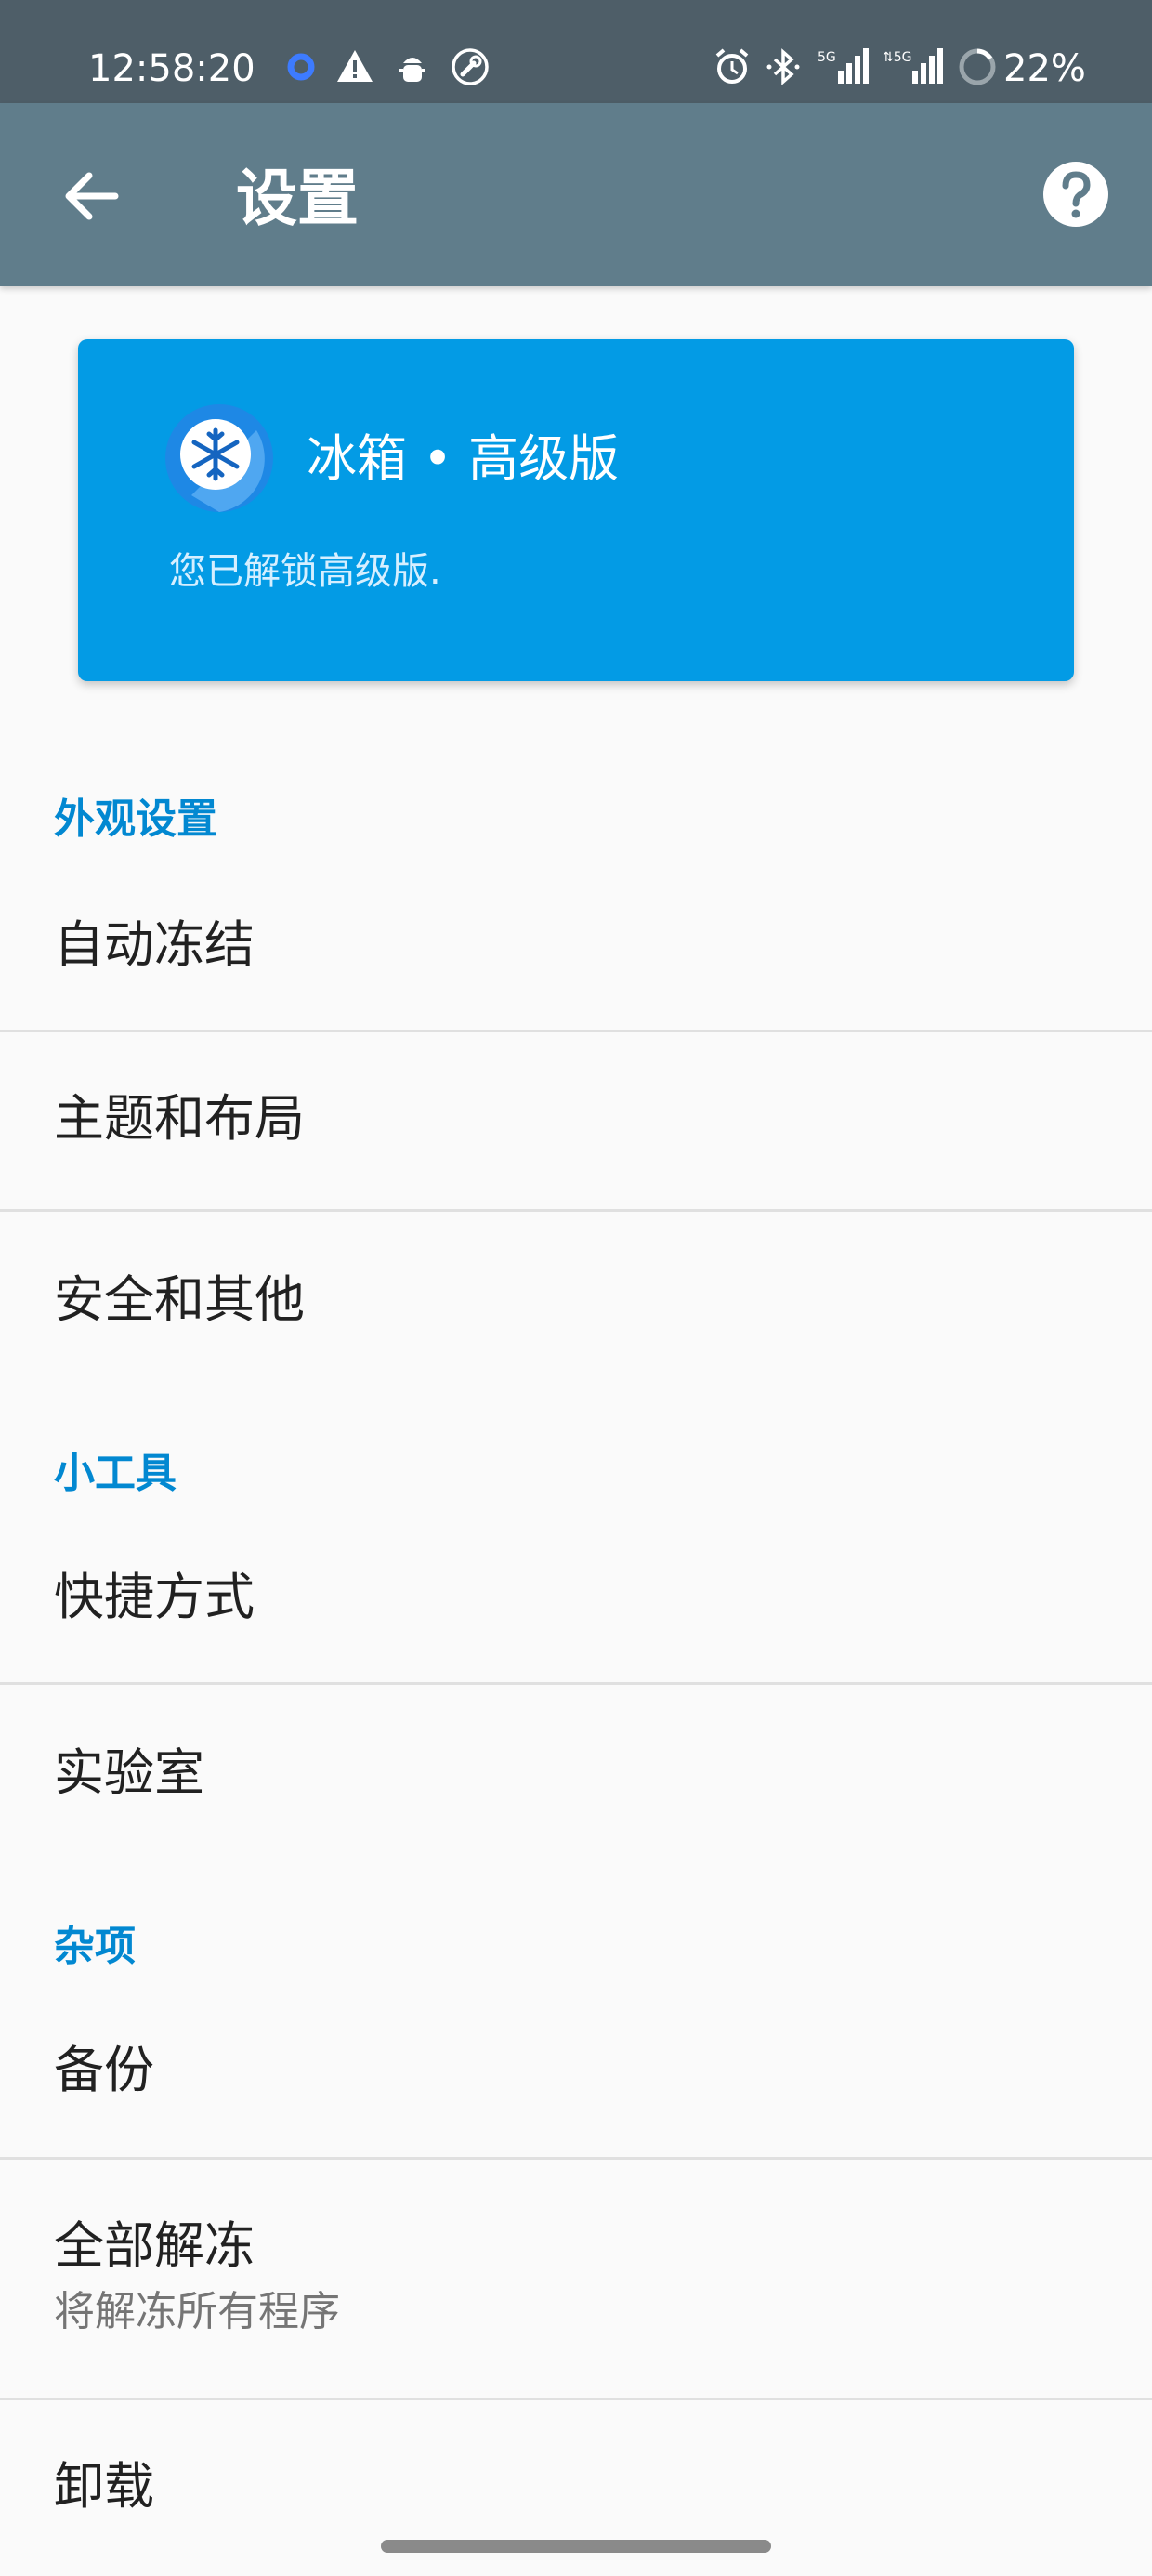  I want to click on pref-title: 安全和其他, so click(179, 1299).